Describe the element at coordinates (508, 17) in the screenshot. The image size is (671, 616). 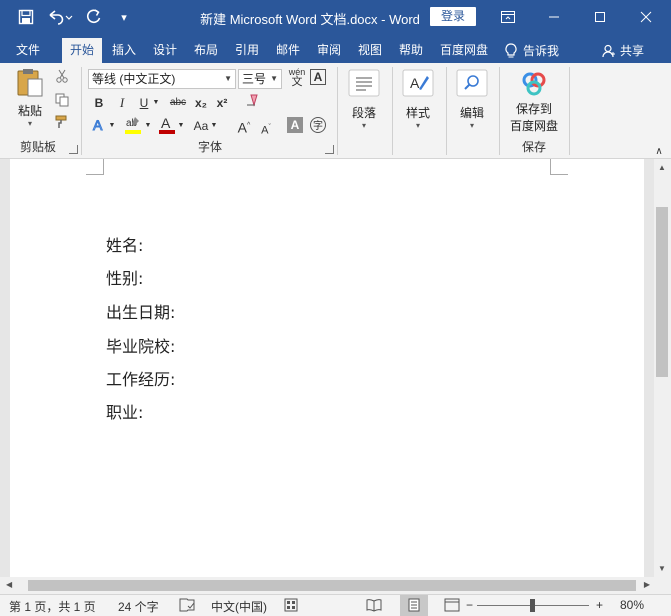
I see `ribbon-display-options-icon` at that location.